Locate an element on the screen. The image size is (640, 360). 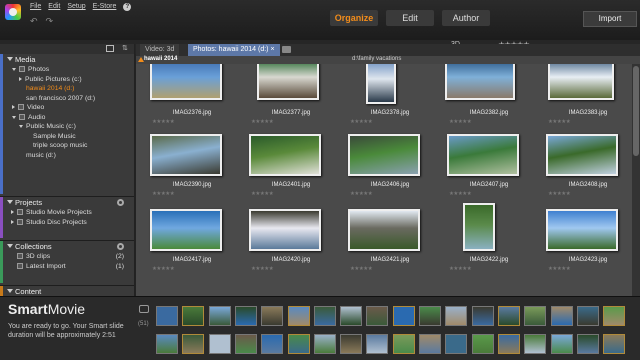
photo-tile: IMAG2420.jpg ★★★★★ is located at coordinates (291, 243).